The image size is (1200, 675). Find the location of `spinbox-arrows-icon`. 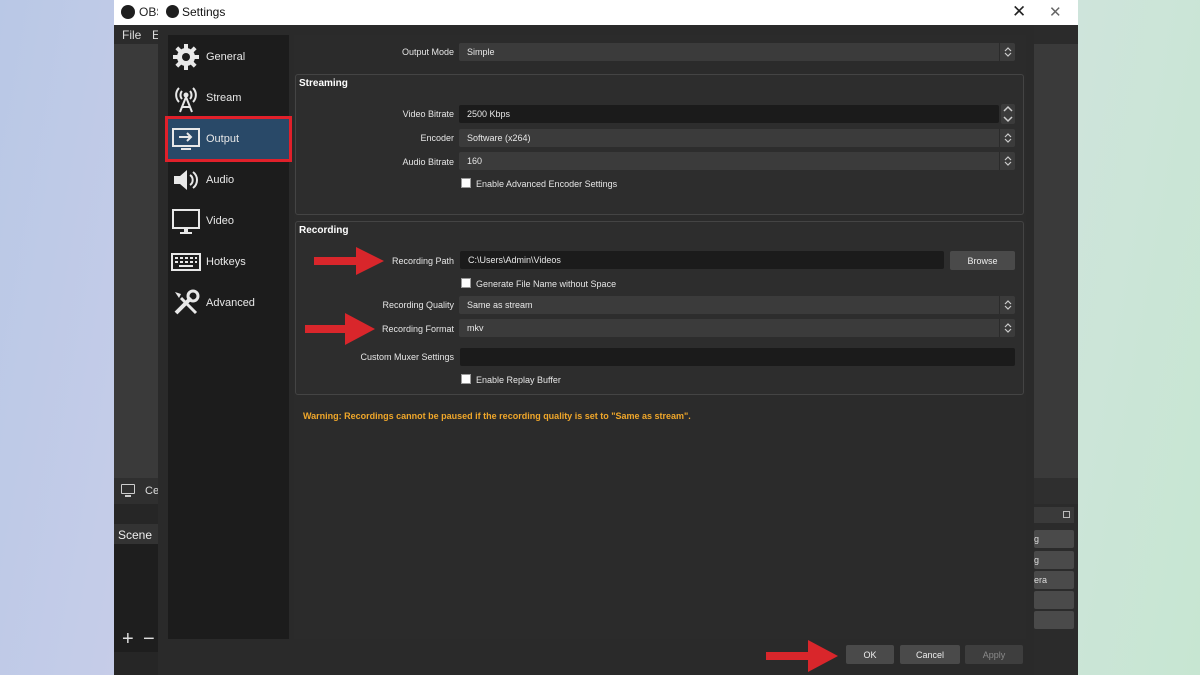

spinbox-arrows-icon is located at coordinates (1008, 114).